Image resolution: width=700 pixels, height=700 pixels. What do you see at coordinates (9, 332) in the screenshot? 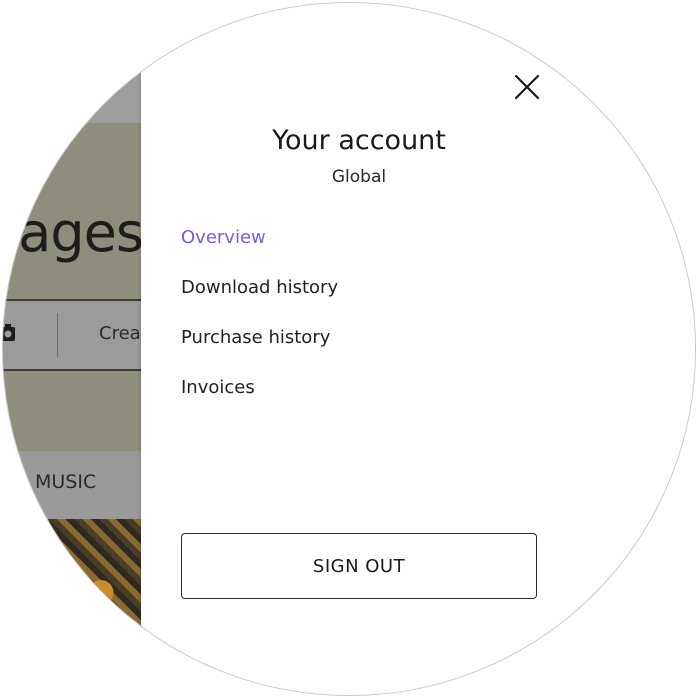
I see `camera-icon` at bounding box center [9, 332].